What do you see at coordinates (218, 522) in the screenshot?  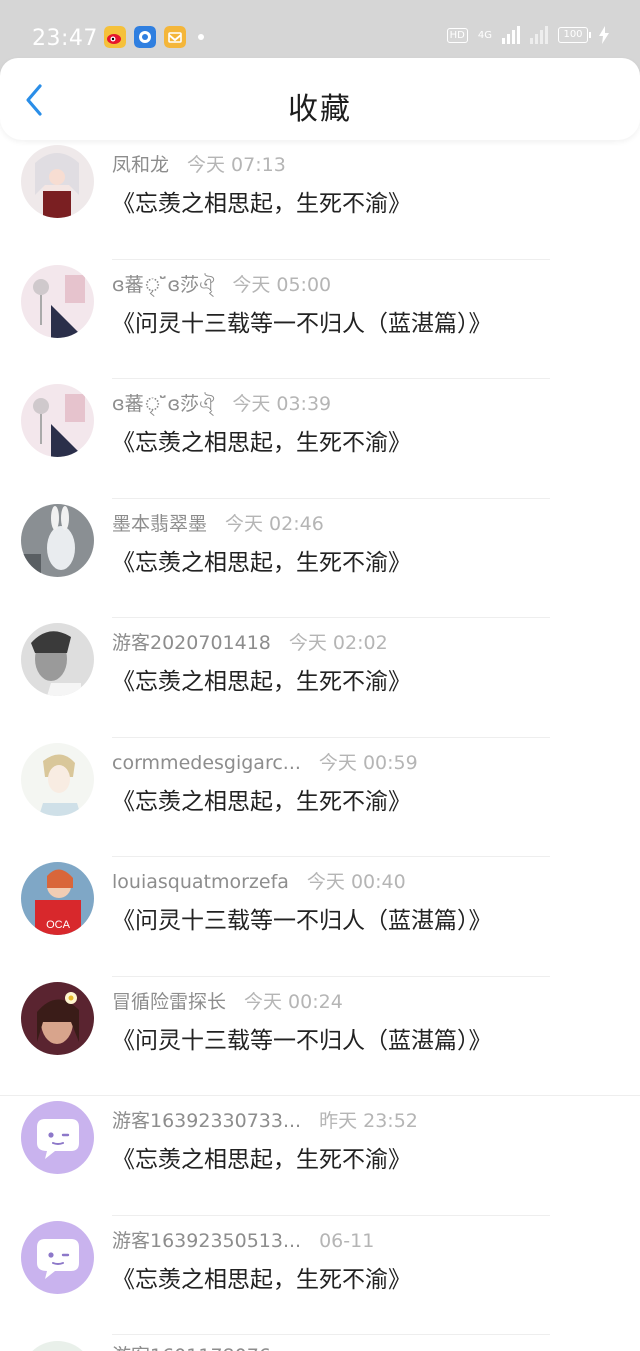 I see `item-meta: 墨本翡翠墨 今天 02:46` at bounding box center [218, 522].